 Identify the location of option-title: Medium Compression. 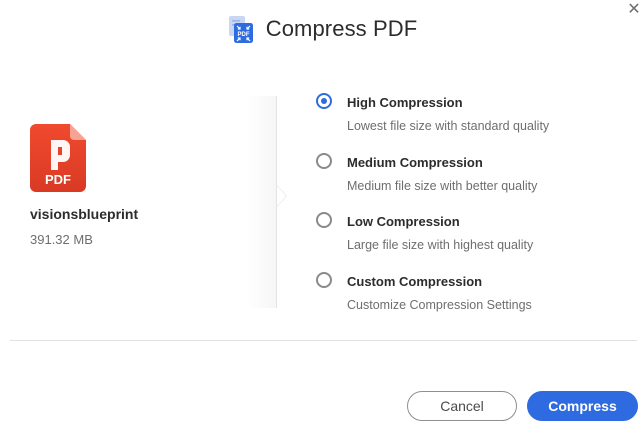
(415, 162).